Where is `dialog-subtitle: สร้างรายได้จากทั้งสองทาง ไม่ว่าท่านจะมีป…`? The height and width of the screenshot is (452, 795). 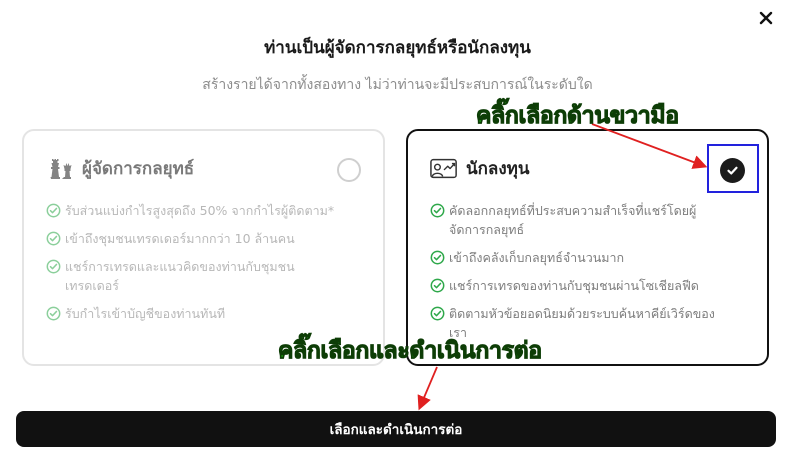
dialog-subtitle: สร้างรายได้จากทั้งสองทาง ไม่ว่าท่านจะมีป… is located at coordinates (397, 85).